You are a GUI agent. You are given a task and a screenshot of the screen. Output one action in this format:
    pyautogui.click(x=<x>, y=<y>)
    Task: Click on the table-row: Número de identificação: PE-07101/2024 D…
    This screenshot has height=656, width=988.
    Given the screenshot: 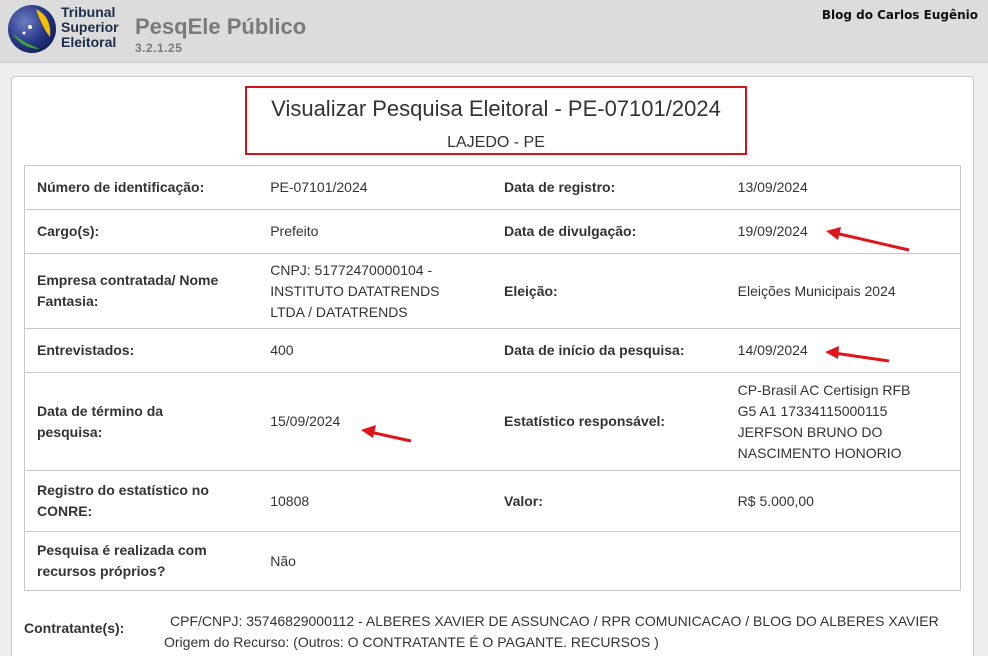 What is the action you would take?
    pyautogui.click(x=493, y=188)
    